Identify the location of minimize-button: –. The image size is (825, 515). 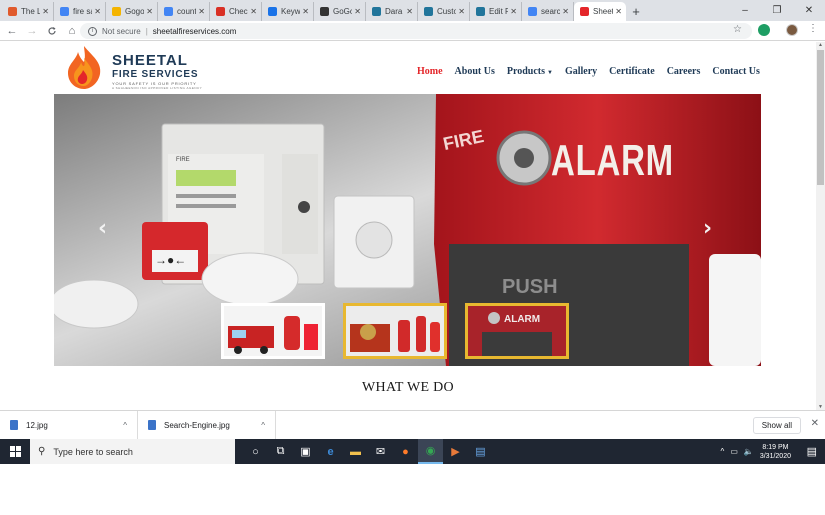
(745, 10).